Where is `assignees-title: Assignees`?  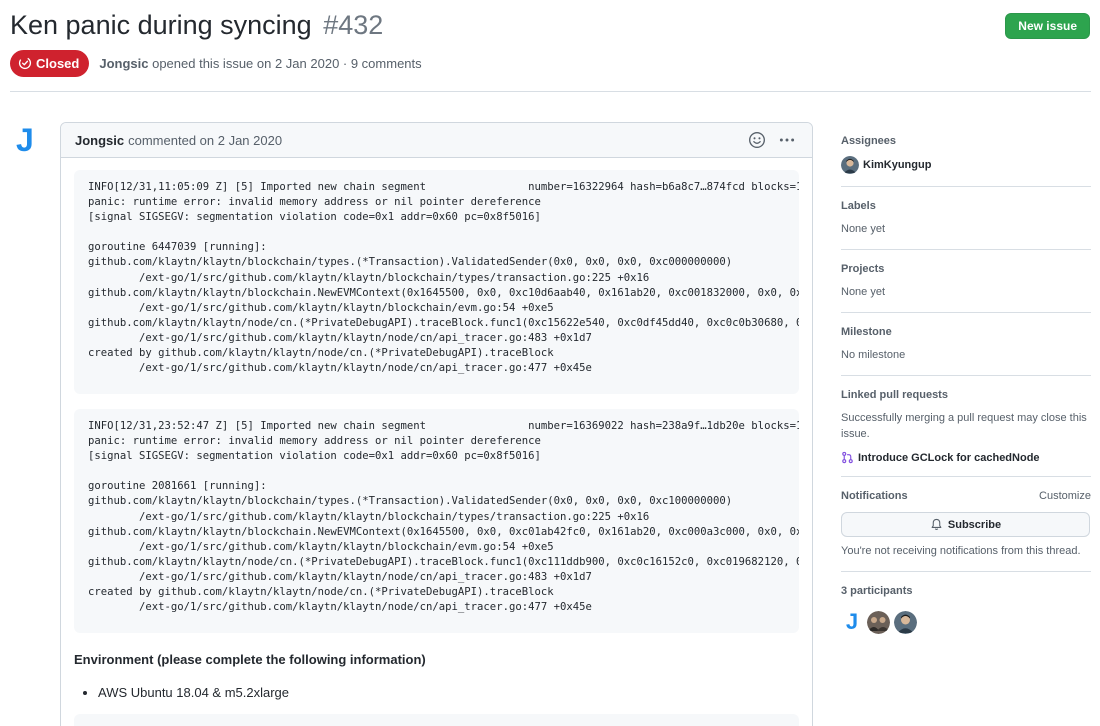
assignees-title: Assignees is located at coordinates (966, 141).